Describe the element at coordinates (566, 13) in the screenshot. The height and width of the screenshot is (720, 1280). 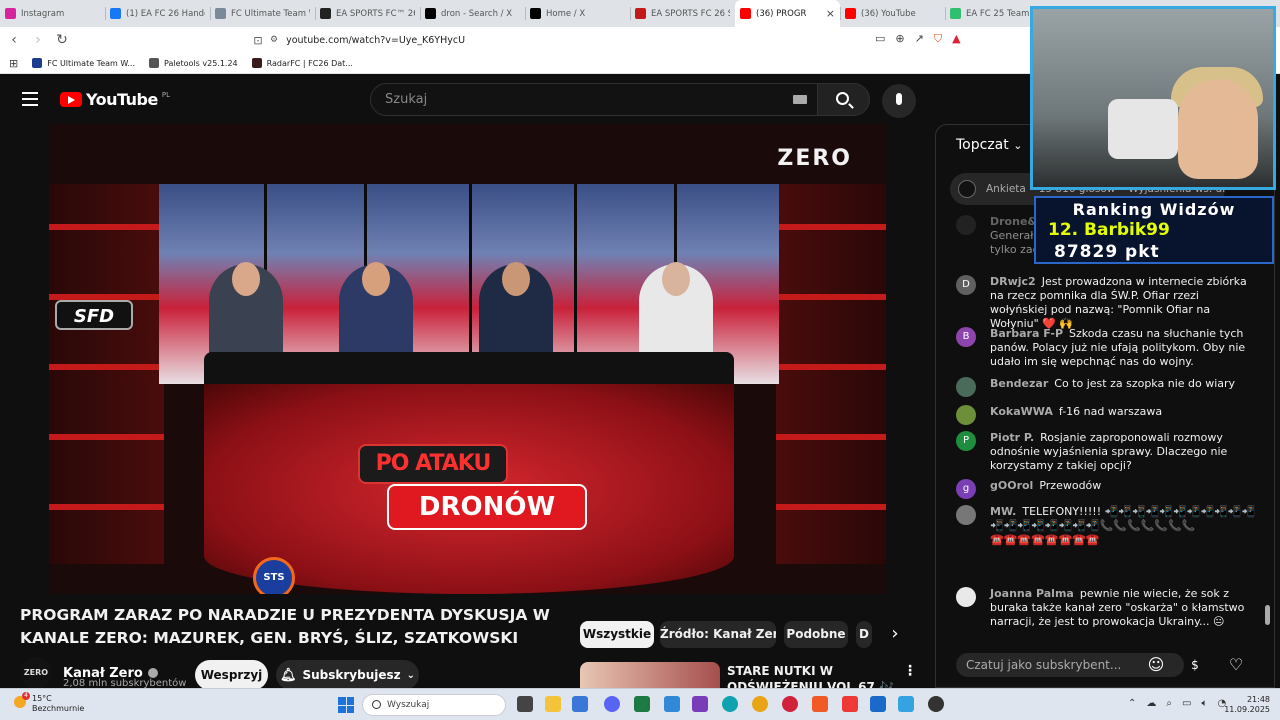
I see `tab-title: Home / X` at that location.